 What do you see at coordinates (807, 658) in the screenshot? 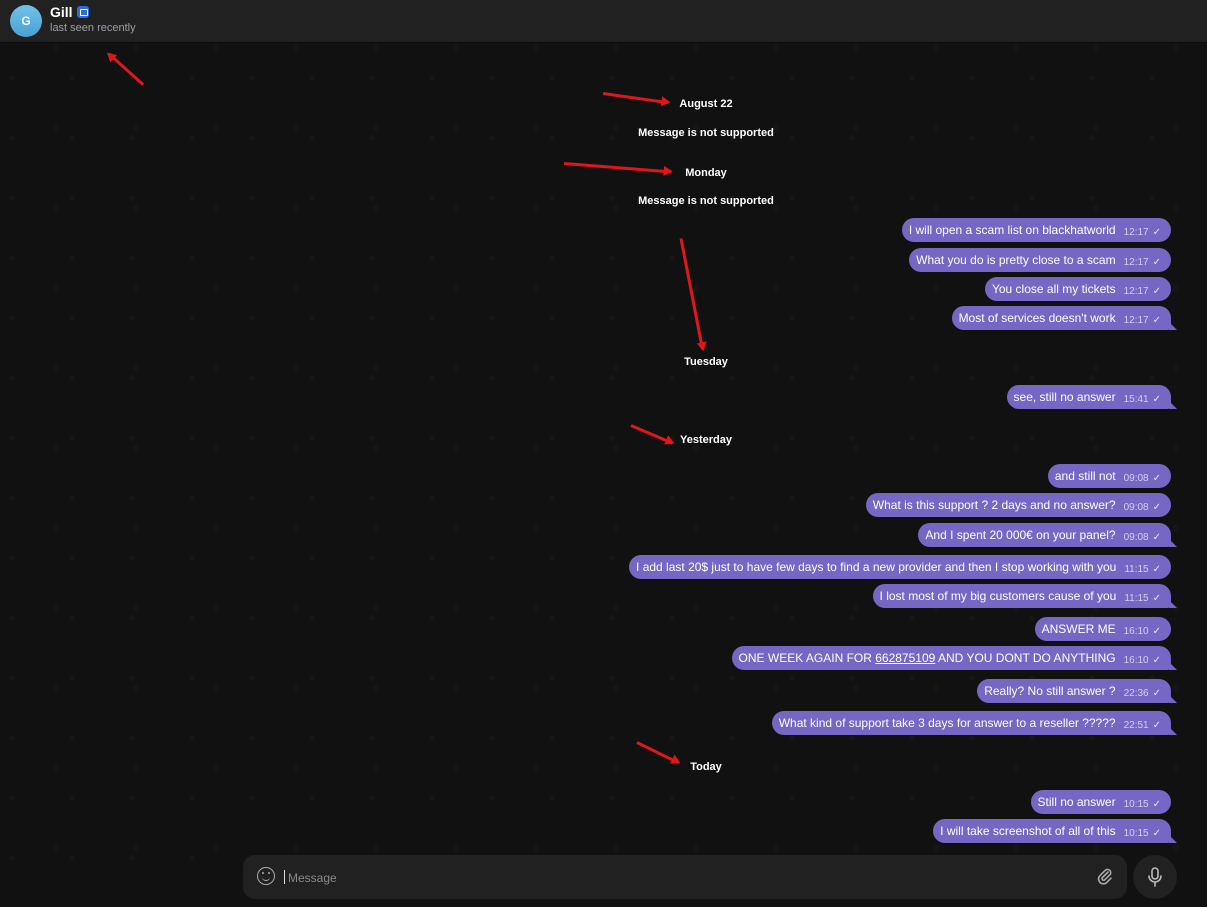
I see `message-text-pre: ONE WEEK AGAIN FOR` at bounding box center [807, 658].